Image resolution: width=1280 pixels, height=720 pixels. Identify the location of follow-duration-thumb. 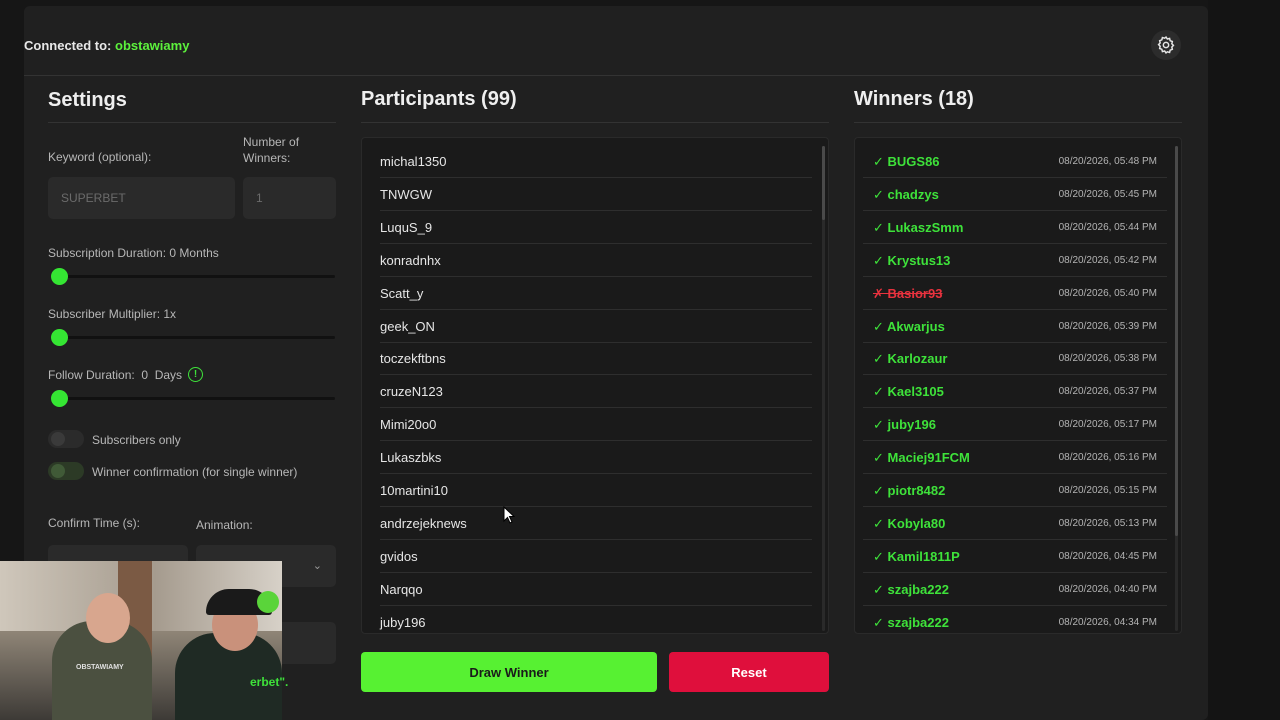
(59, 398).